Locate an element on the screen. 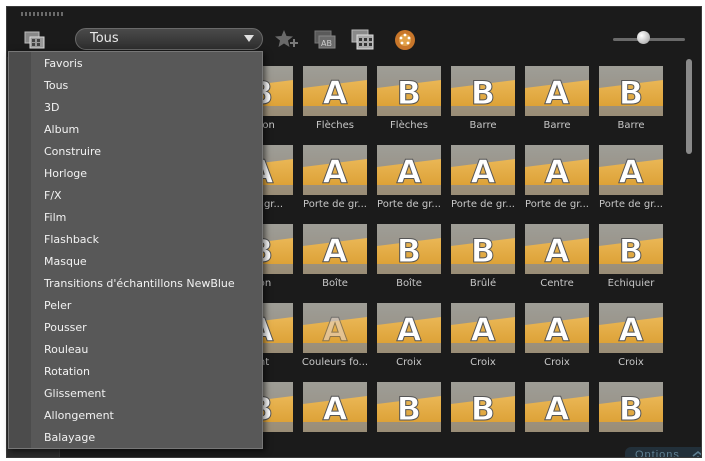  category-menu-item: Glissement is located at coordinates (146, 394).